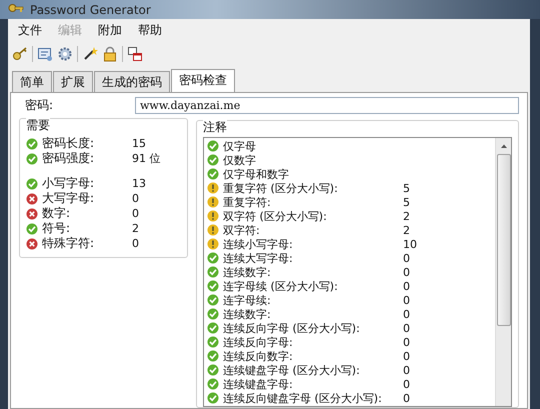 The width and height of the screenshot is (540, 409). What do you see at coordinates (69, 198) in the screenshot?
I see `requirement-label: 大写字母:` at bounding box center [69, 198].